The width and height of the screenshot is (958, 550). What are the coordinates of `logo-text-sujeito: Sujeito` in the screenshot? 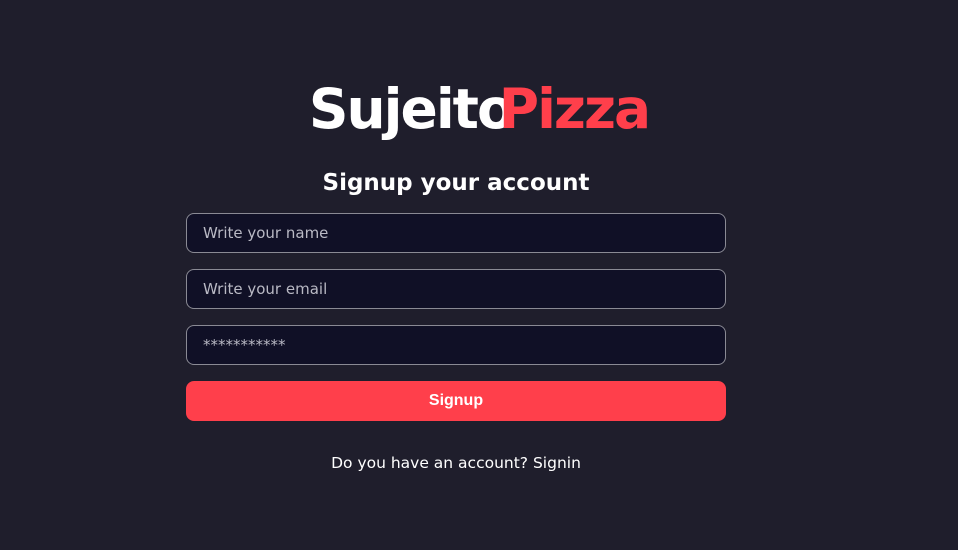 It's located at (411, 109).